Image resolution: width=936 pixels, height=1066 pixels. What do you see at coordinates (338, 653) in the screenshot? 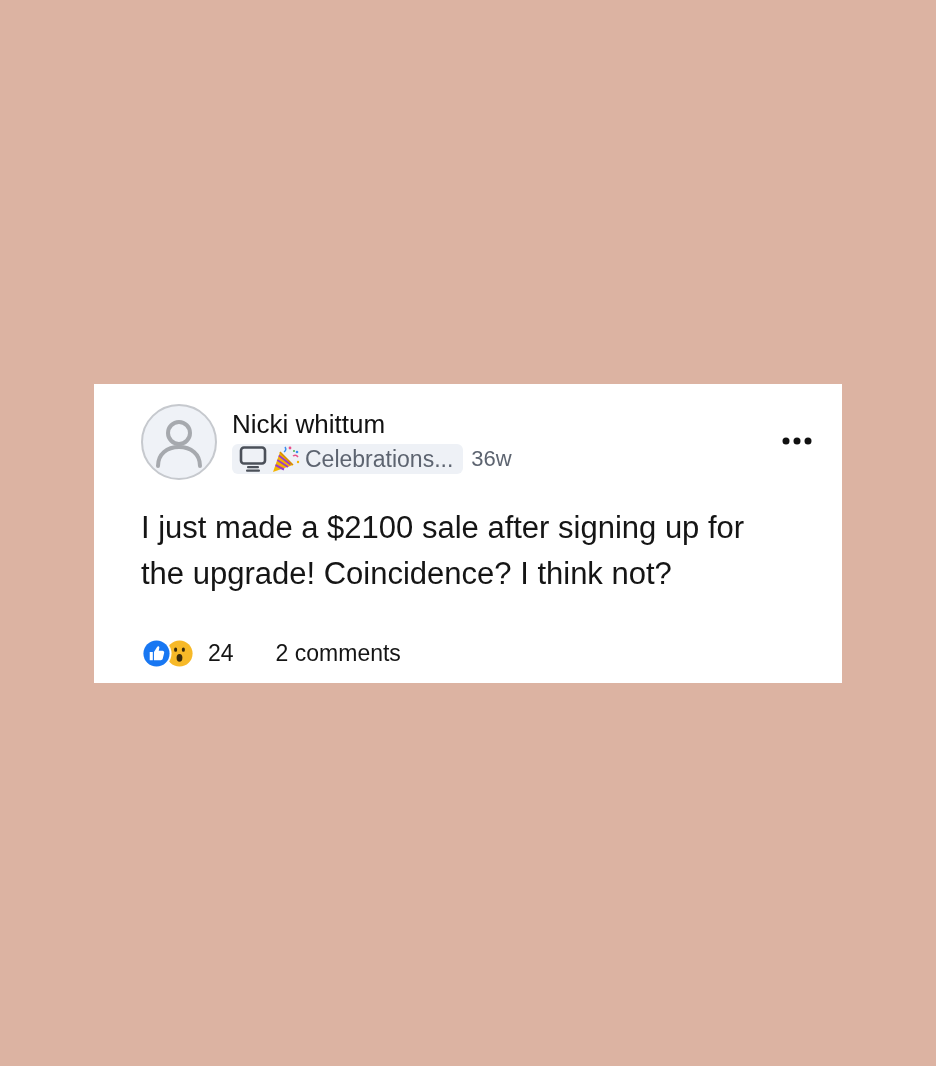
I see `comments-link: 2 comments` at bounding box center [338, 653].